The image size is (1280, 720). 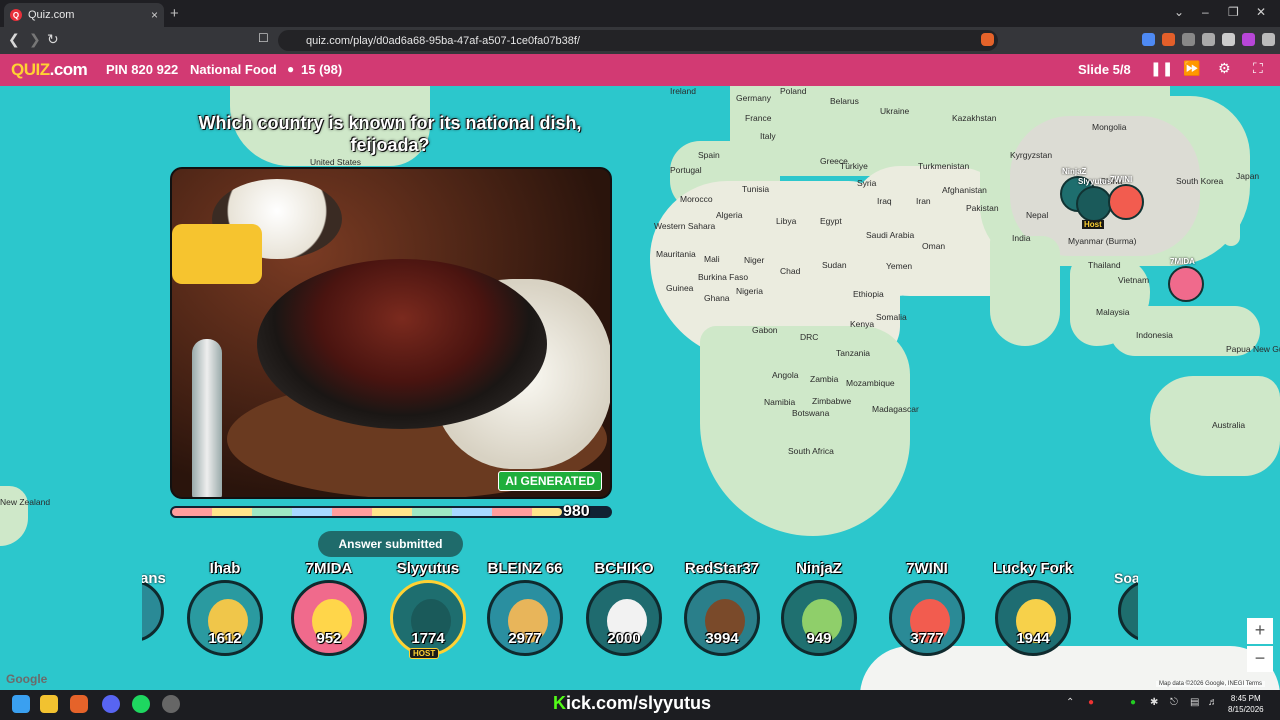 What do you see at coordinates (790, 271) in the screenshot?
I see `map-label: Chad` at bounding box center [790, 271].